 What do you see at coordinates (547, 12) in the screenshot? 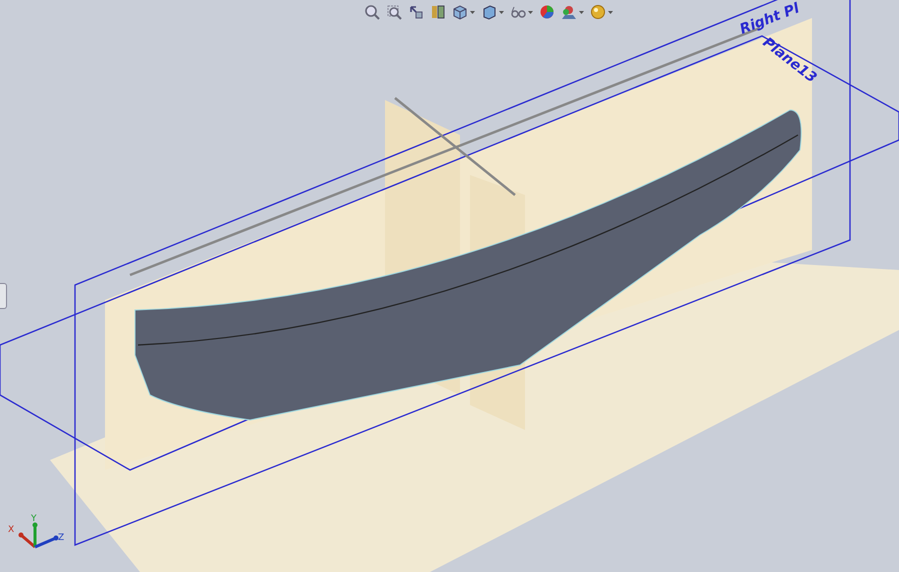
I see `color-wheel-icon` at bounding box center [547, 12].